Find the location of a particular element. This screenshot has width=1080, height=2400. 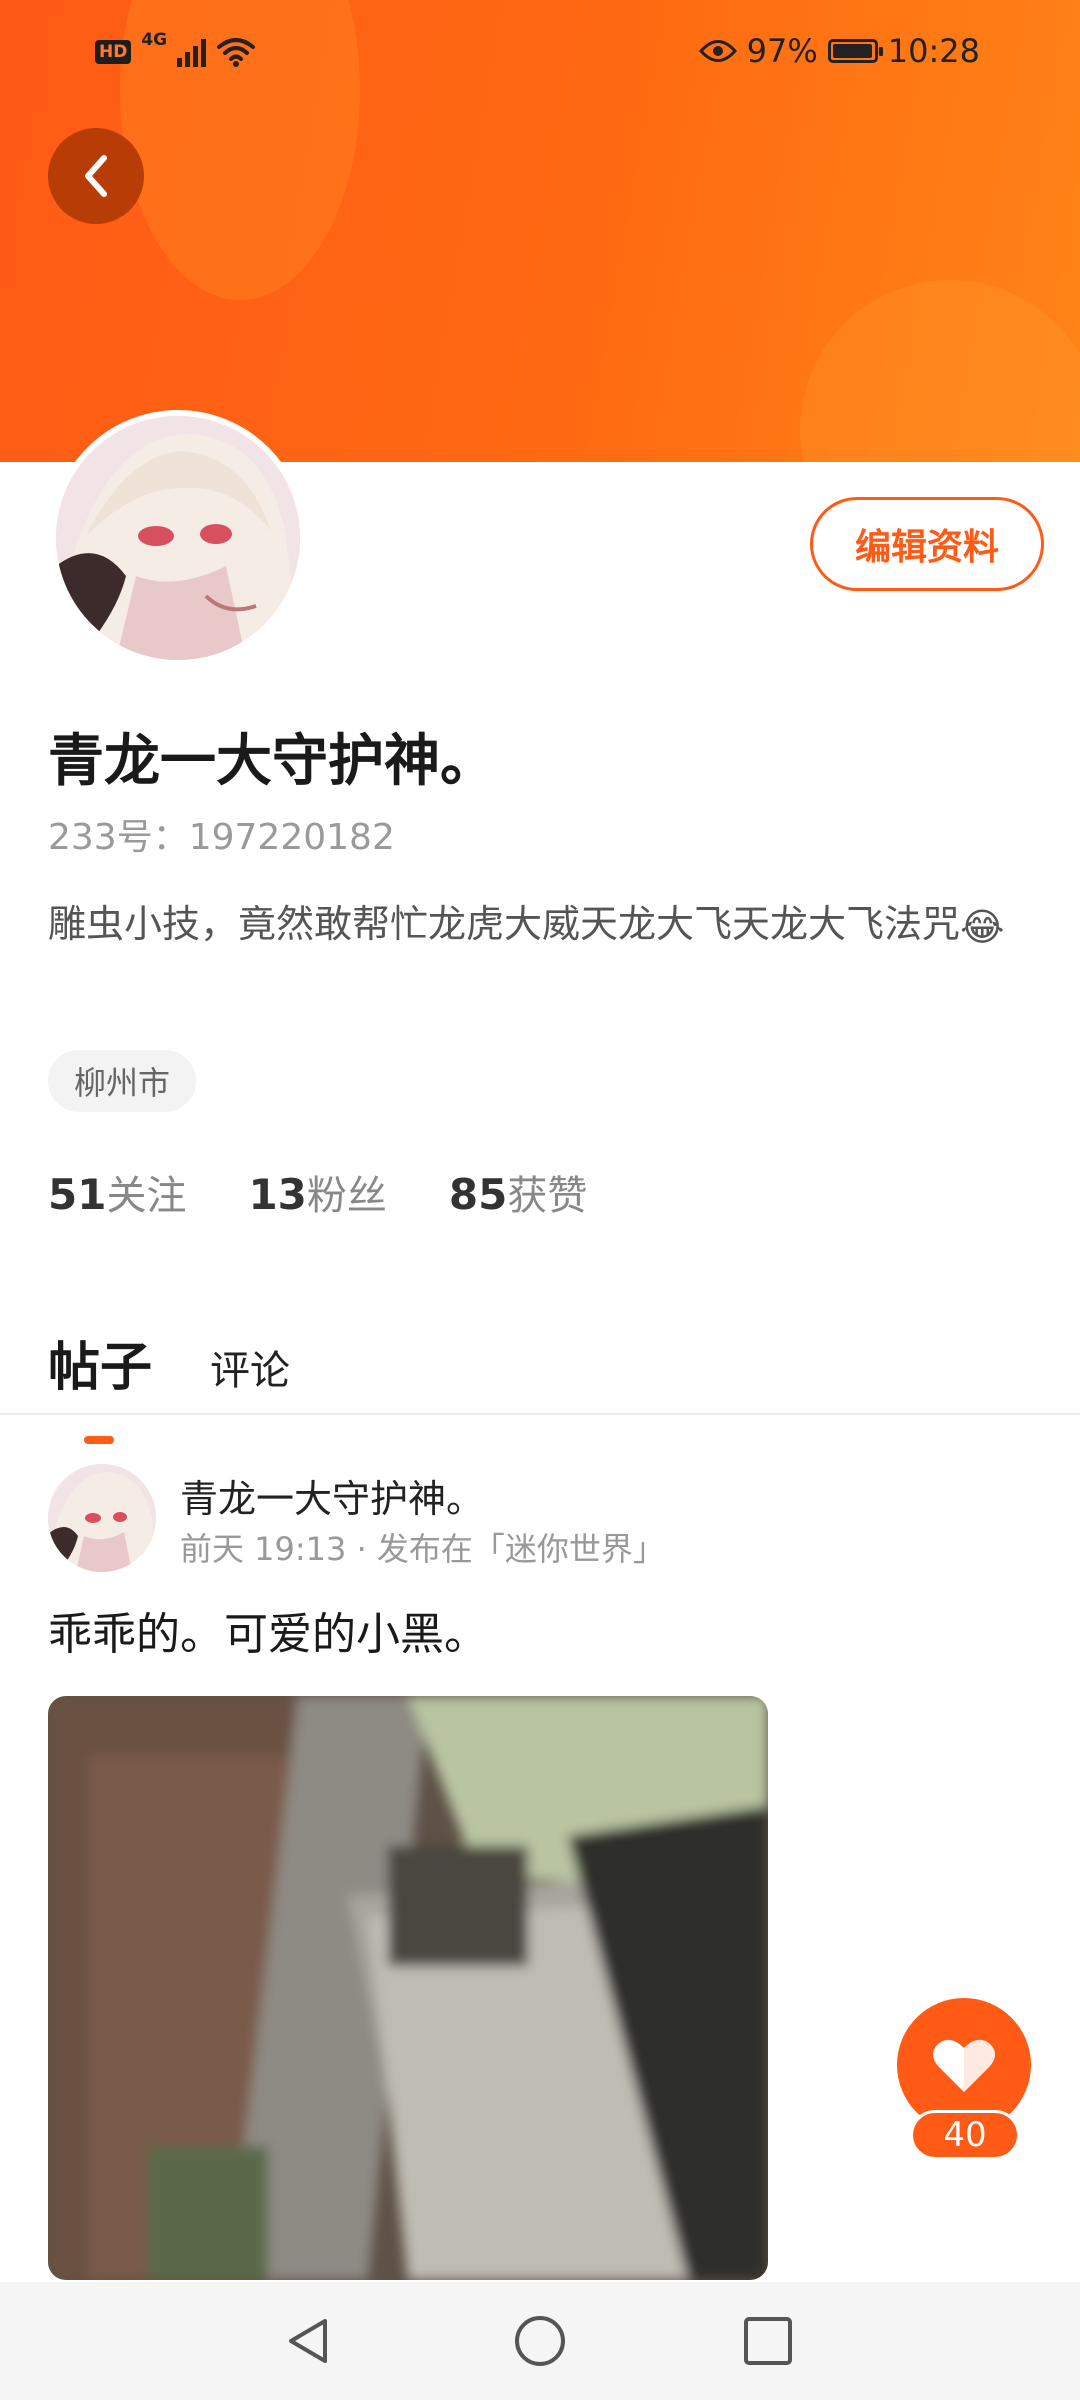

stat-number: 51 is located at coordinates (77, 1194).